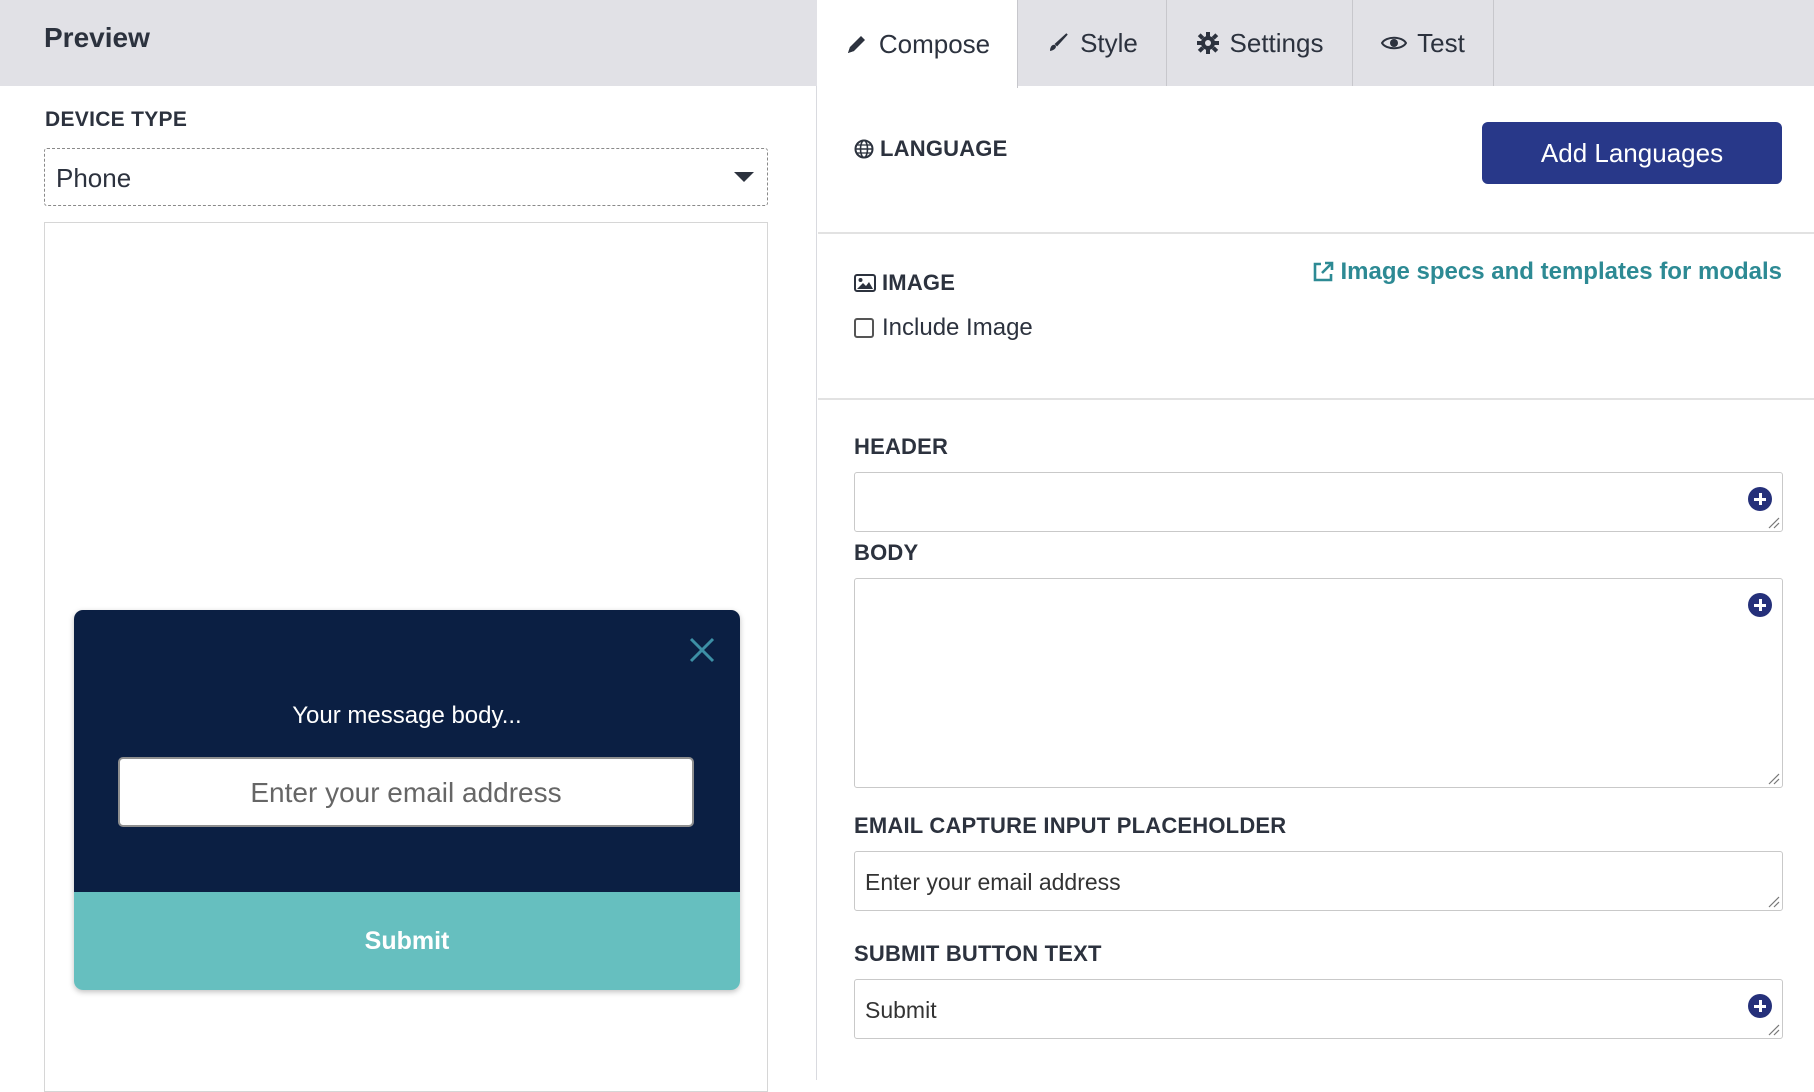 Image resolution: width=1814 pixels, height=1092 pixels. I want to click on image-label: IMAGE, so click(904, 283).